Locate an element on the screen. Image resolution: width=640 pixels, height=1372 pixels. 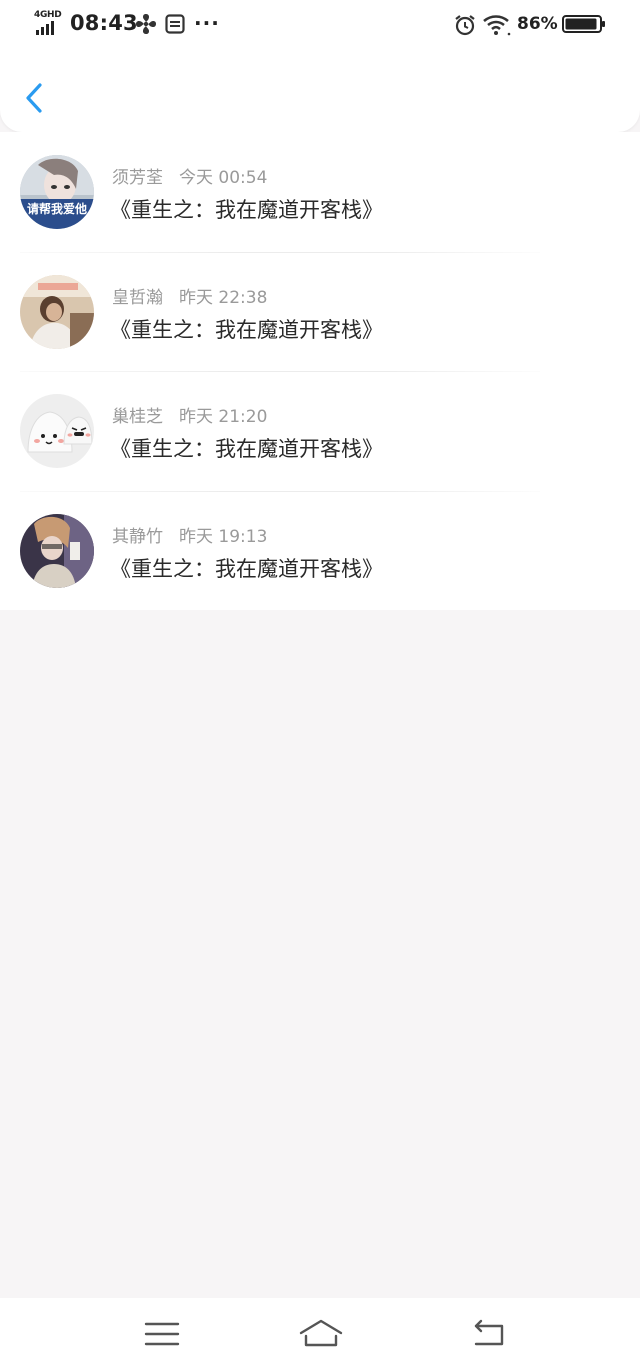
wifi-icon is located at coordinates (497, 25).